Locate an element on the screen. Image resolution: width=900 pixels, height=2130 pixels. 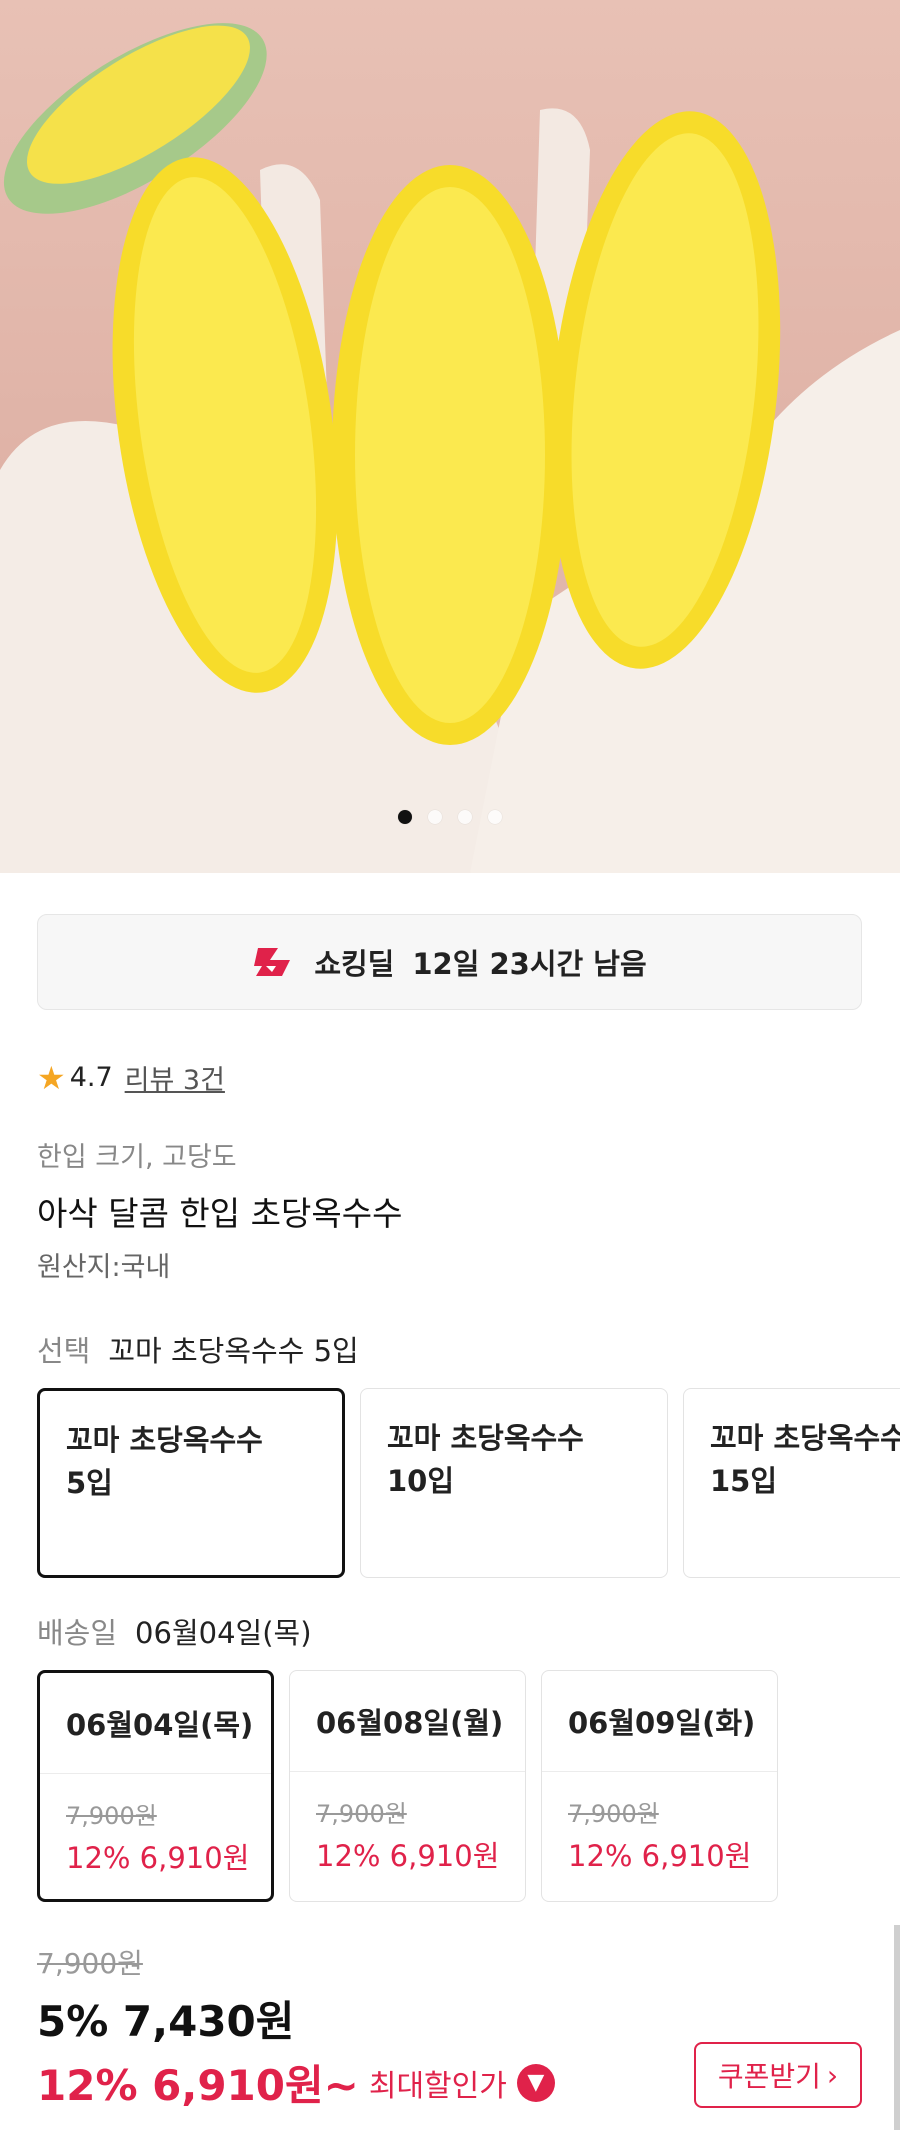
chevron-right-icon: › is located at coordinates (832, 2075).